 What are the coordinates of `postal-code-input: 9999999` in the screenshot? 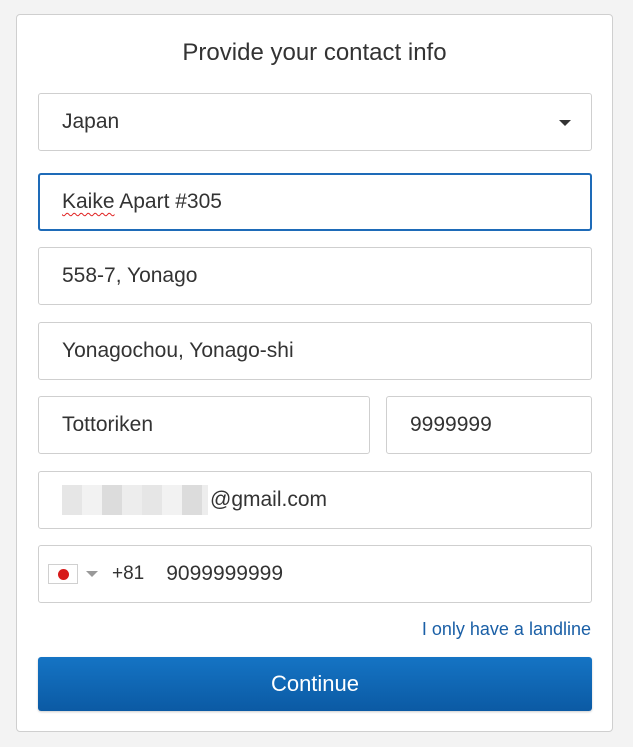 It's located at (489, 425).